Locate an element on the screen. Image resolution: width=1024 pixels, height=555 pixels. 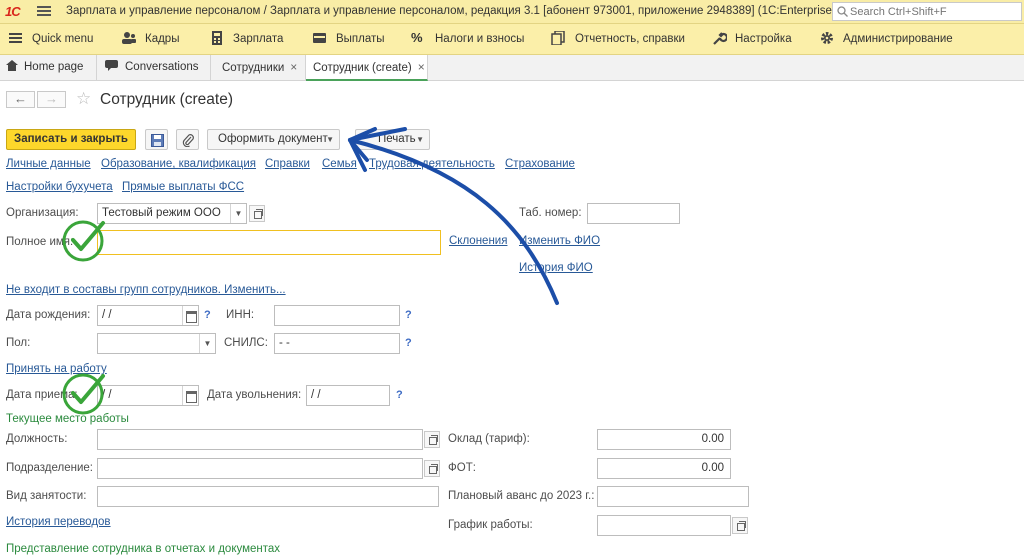
menu-nastroyka: Настройка is located at coordinates (751, 39).